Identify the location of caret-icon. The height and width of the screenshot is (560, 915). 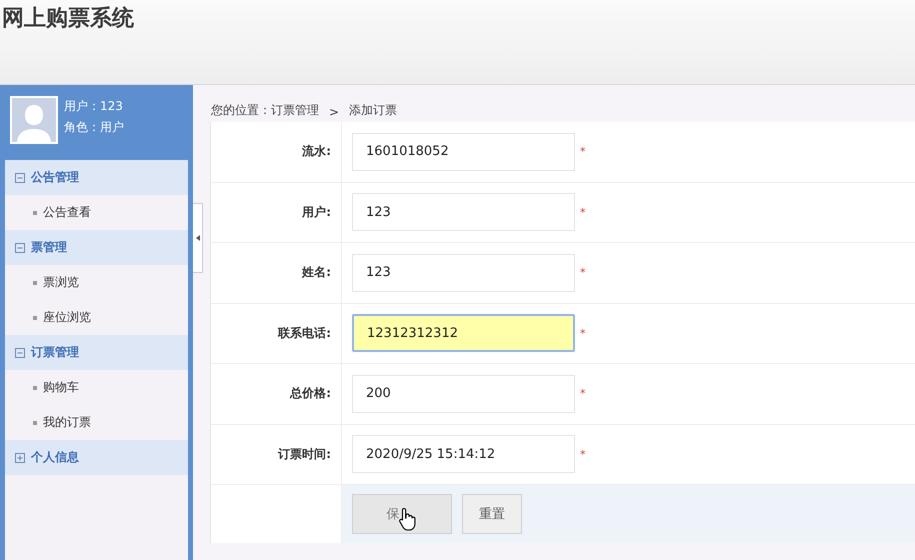
(198, 238).